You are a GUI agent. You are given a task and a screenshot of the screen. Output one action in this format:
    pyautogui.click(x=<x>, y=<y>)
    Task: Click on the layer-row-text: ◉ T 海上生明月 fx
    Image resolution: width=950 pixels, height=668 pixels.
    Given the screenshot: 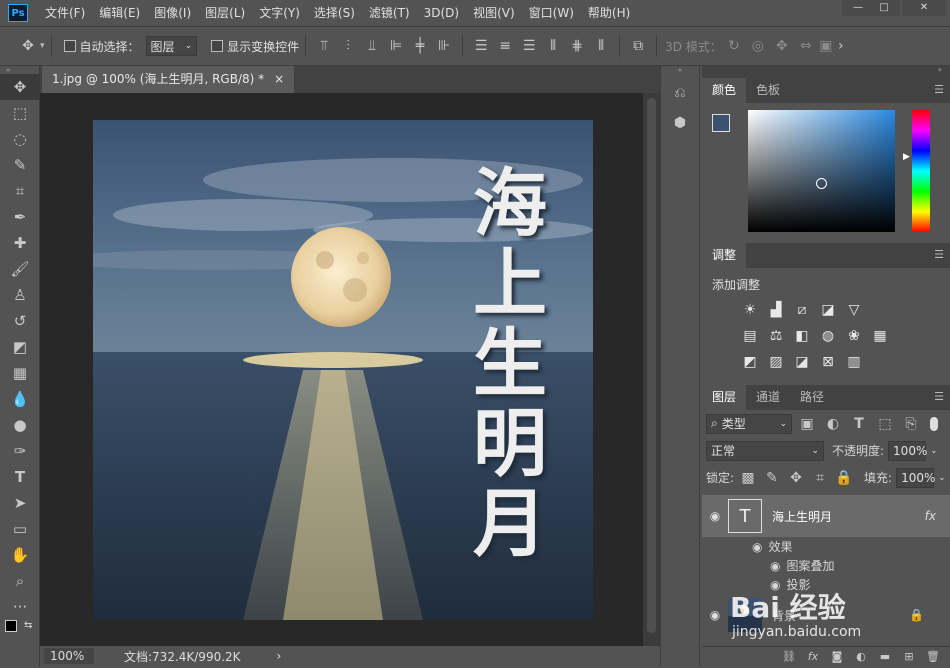 What is the action you would take?
    pyautogui.click(x=826, y=516)
    